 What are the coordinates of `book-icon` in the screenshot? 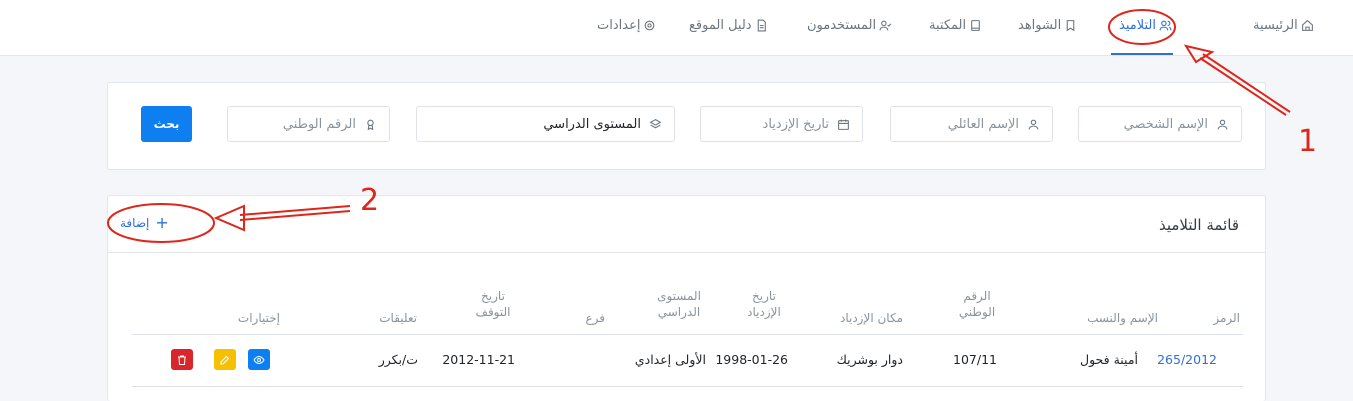 It's located at (975, 25).